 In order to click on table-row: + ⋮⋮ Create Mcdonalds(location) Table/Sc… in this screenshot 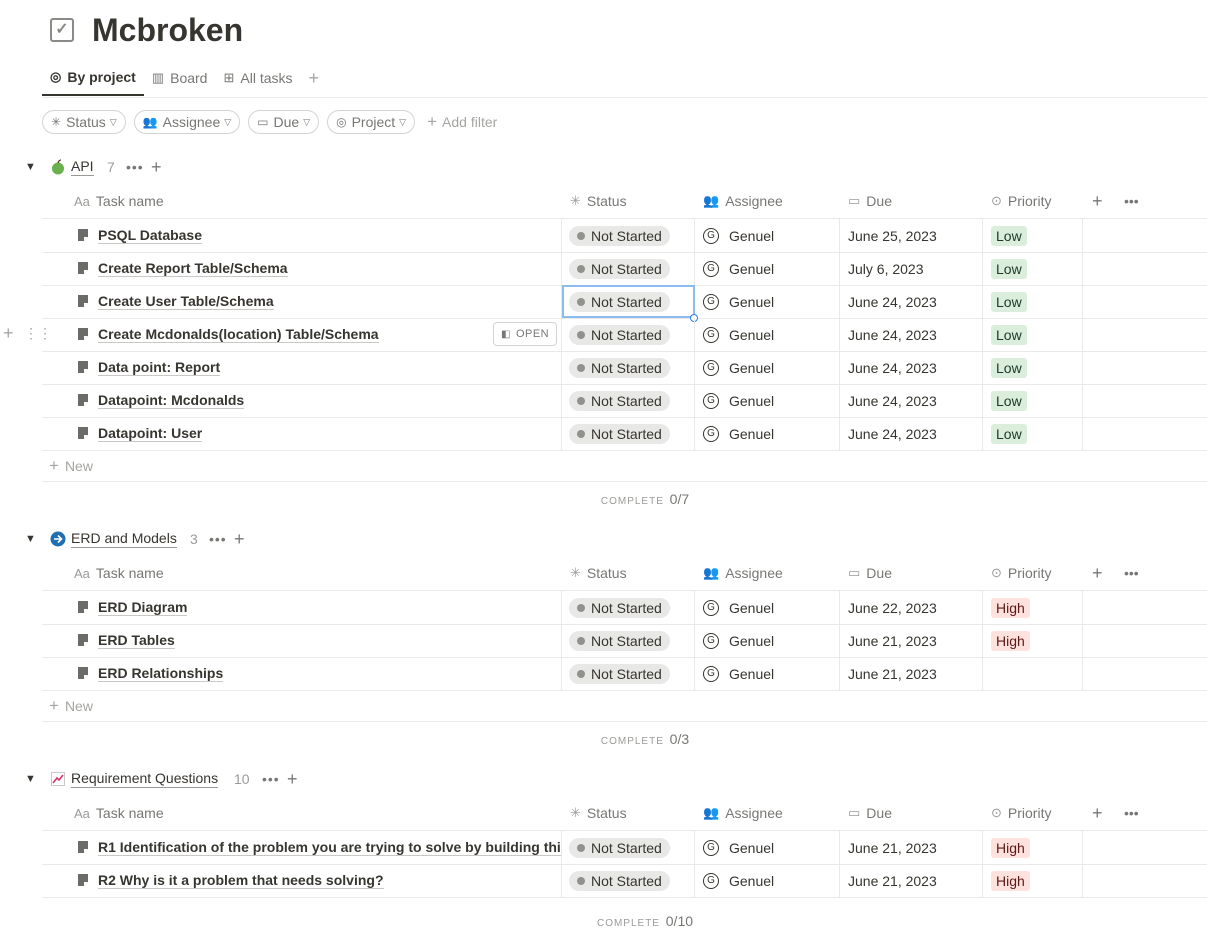, I will do `click(605, 335)`.